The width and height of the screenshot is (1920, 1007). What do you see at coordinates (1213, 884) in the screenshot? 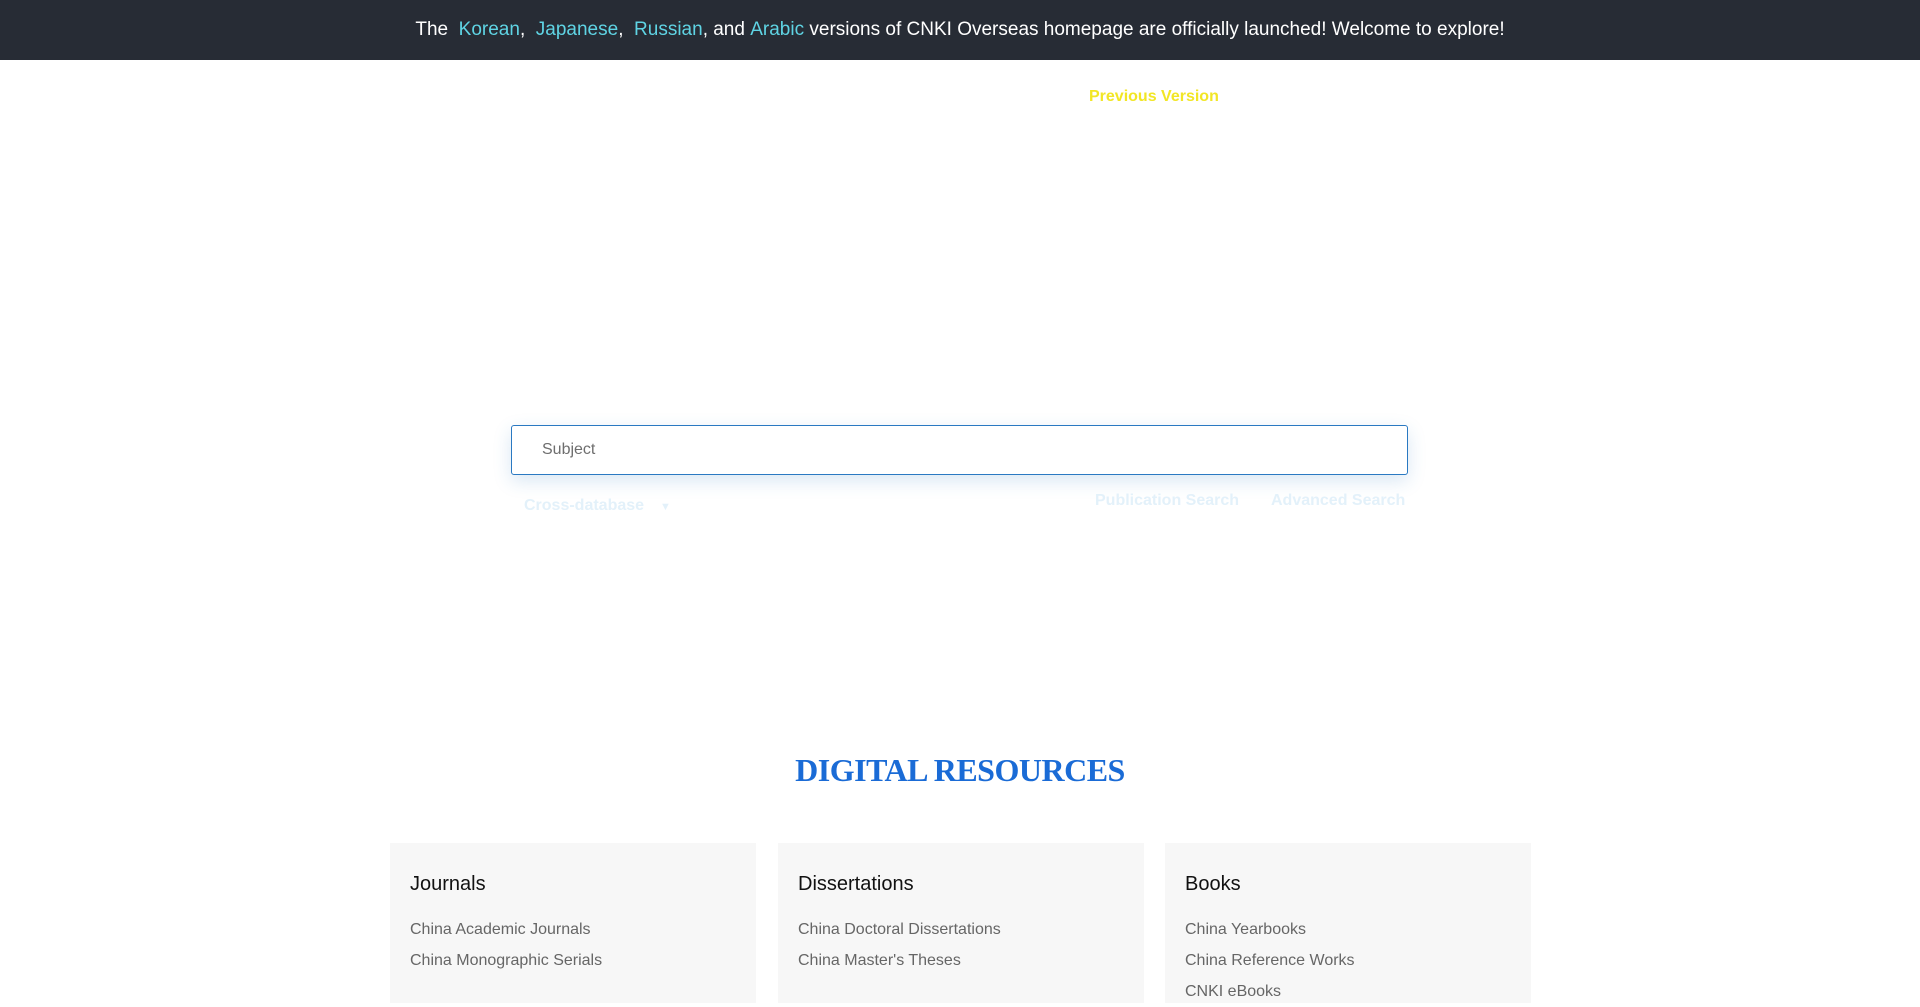
I see `card-title: Books` at bounding box center [1213, 884].